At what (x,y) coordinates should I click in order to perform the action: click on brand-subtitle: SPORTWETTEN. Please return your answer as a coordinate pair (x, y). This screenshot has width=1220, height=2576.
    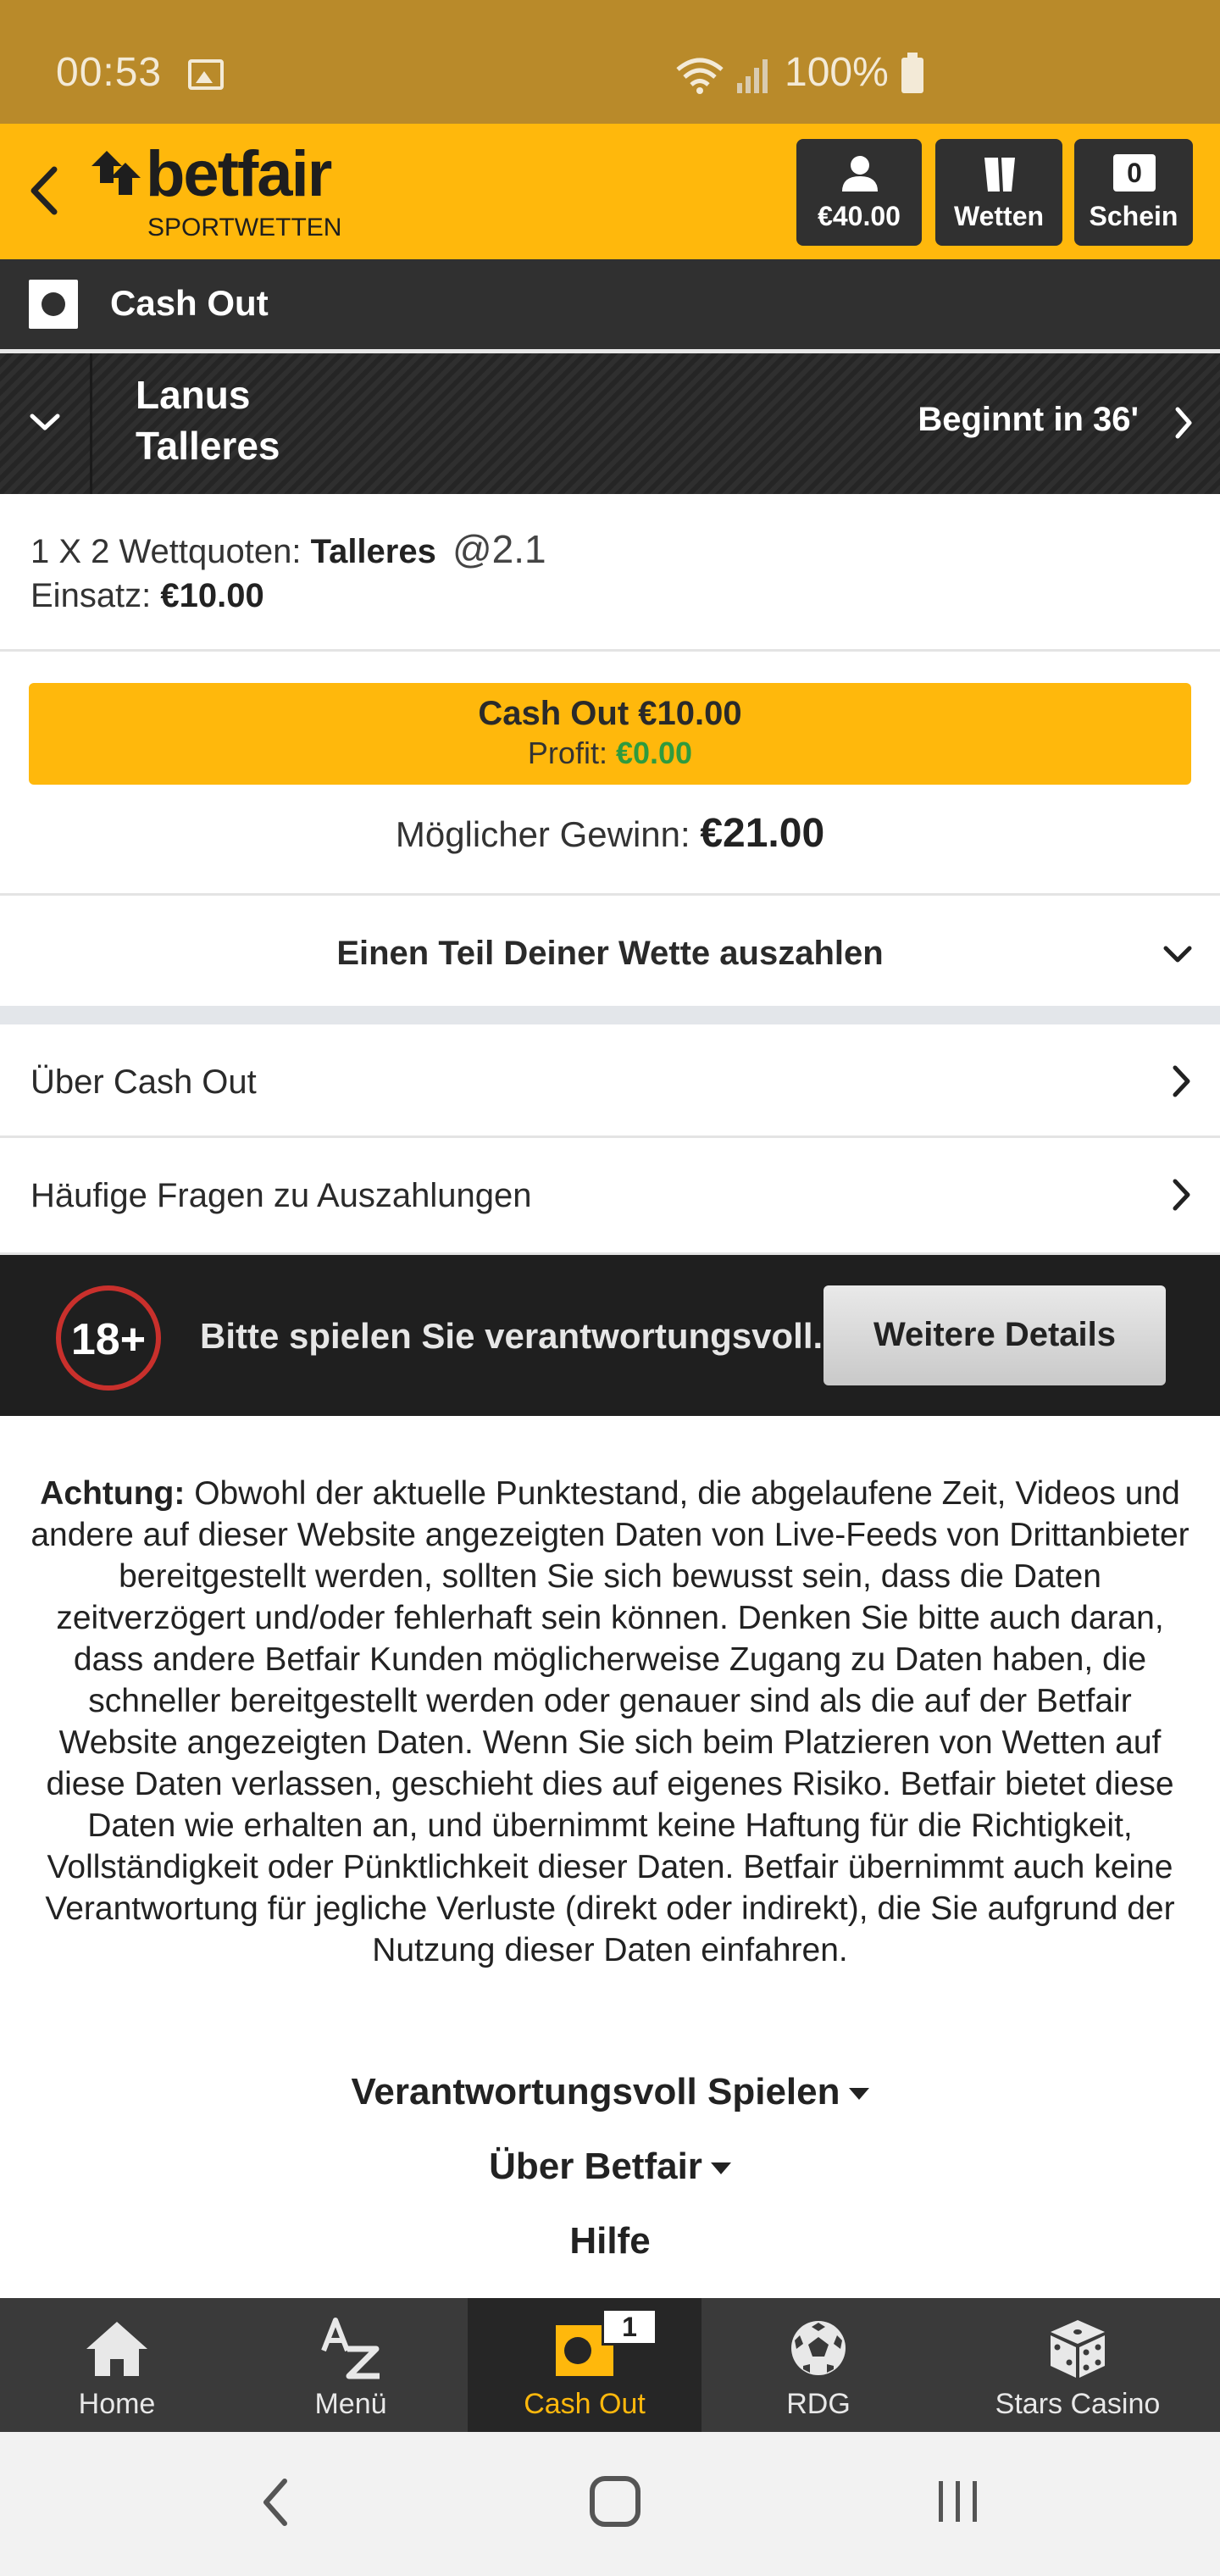
    Looking at the image, I should click on (244, 228).